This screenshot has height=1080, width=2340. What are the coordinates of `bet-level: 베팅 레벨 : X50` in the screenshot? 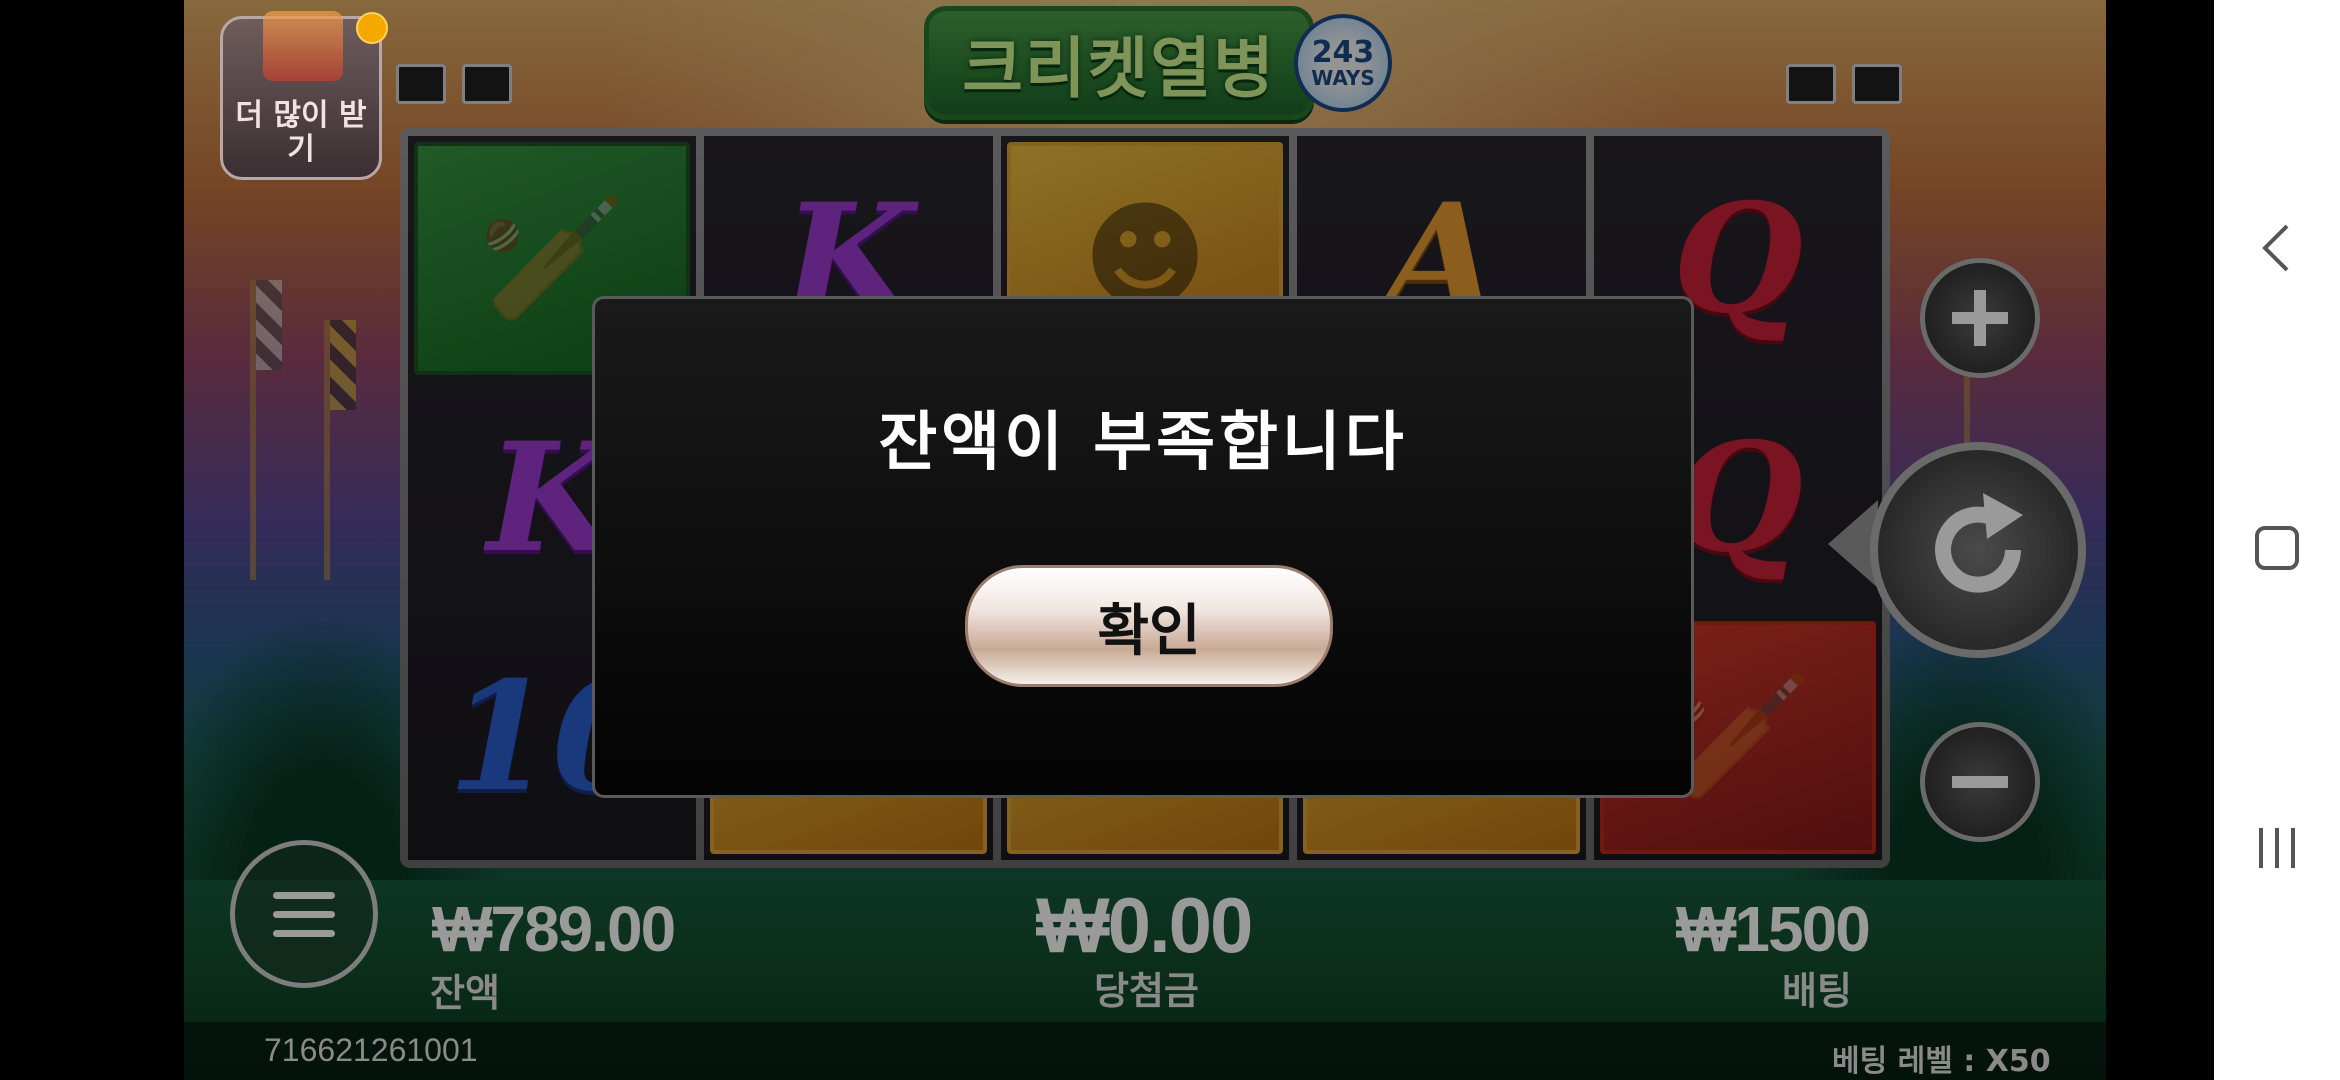 It's located at (1941, 1061).